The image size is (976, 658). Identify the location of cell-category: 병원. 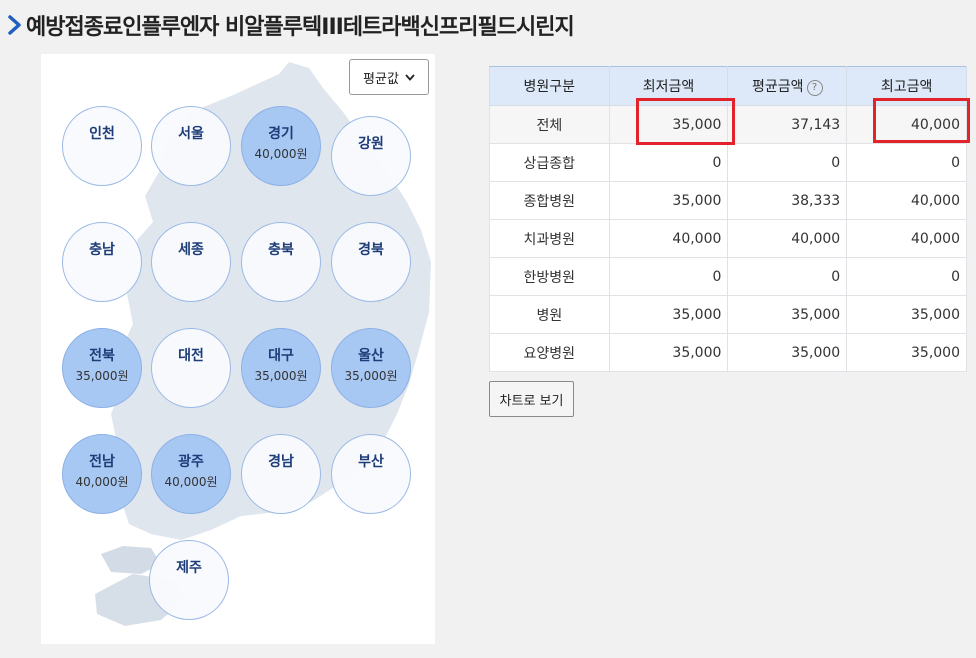
(549, 314).